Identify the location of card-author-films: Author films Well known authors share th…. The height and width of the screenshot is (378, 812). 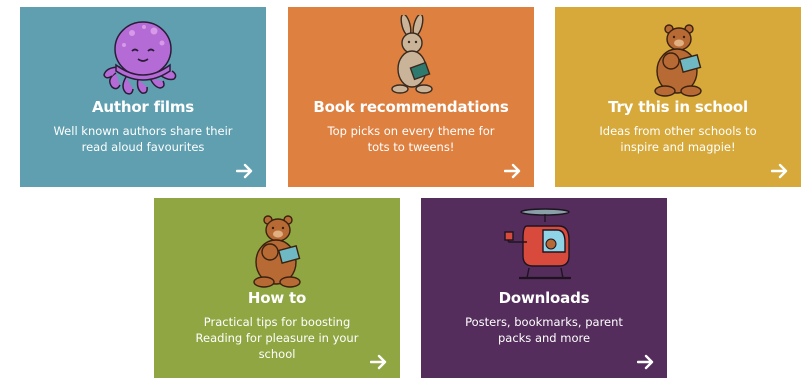
(143, 97).